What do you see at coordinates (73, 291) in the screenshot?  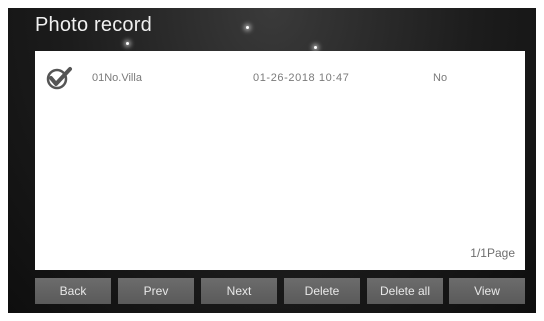 I see `back-button: Back` at bounding box center [73, 291].